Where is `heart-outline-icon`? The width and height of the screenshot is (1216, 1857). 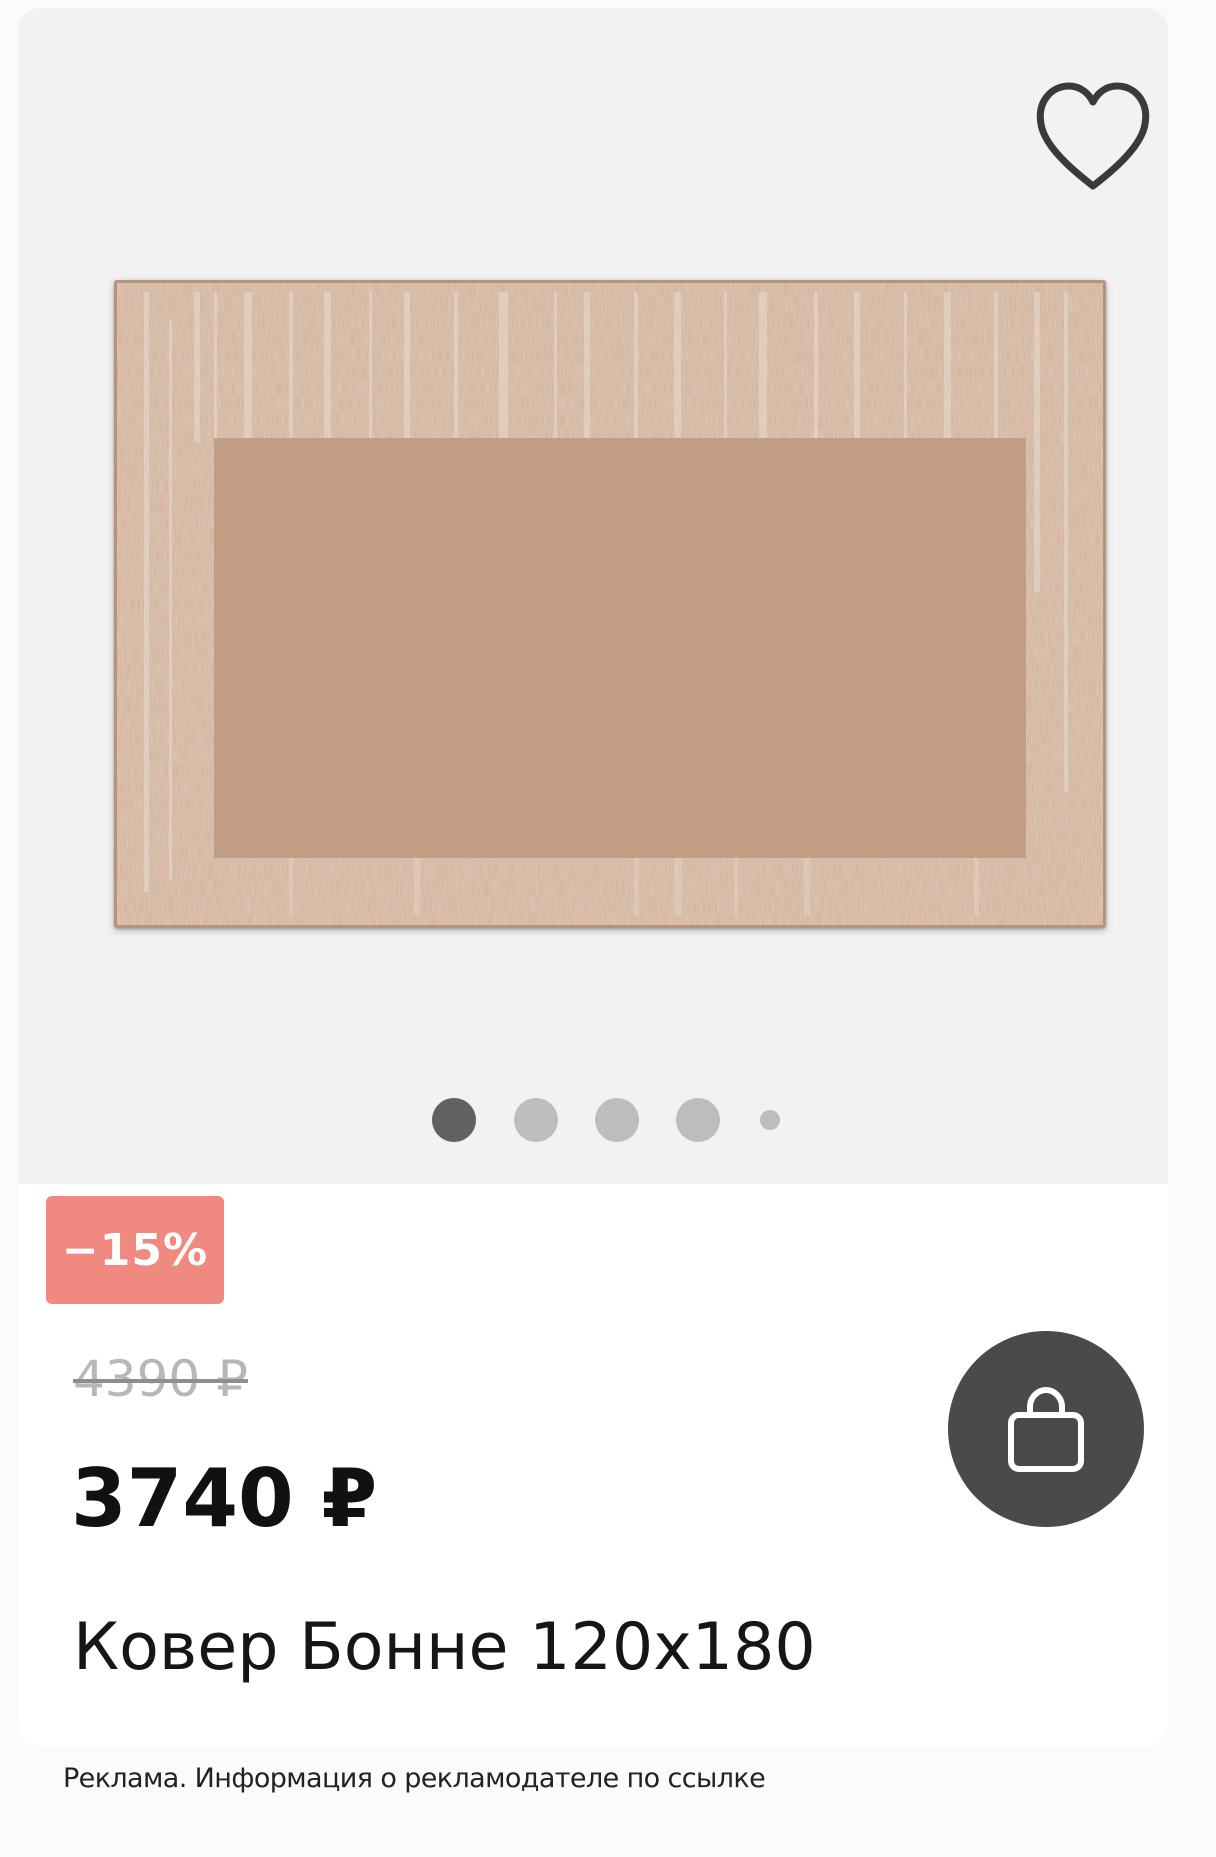
heart-outline-icon is located at coordinates (1093, 136).